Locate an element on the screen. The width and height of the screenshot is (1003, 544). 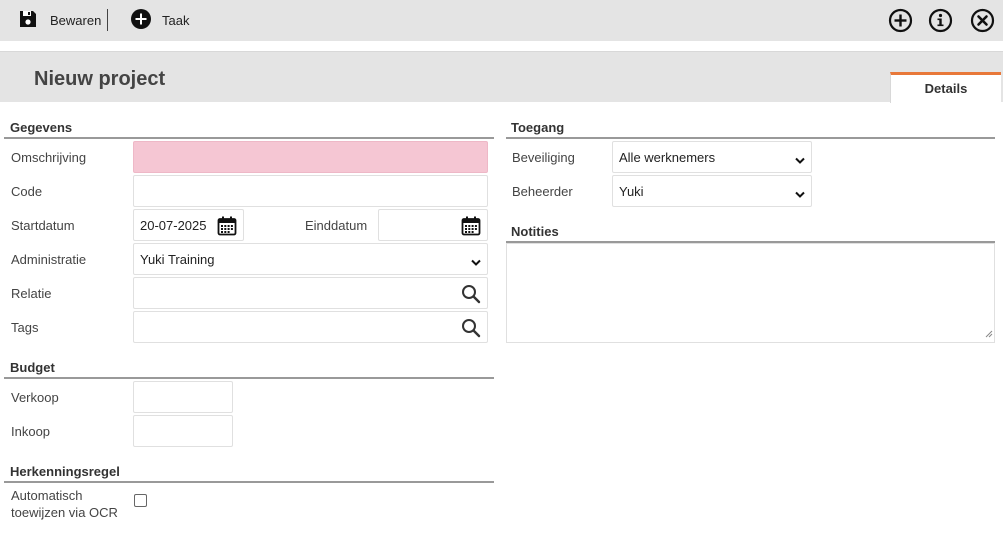
resize-handle-icon is located at coordinates (989, 333).